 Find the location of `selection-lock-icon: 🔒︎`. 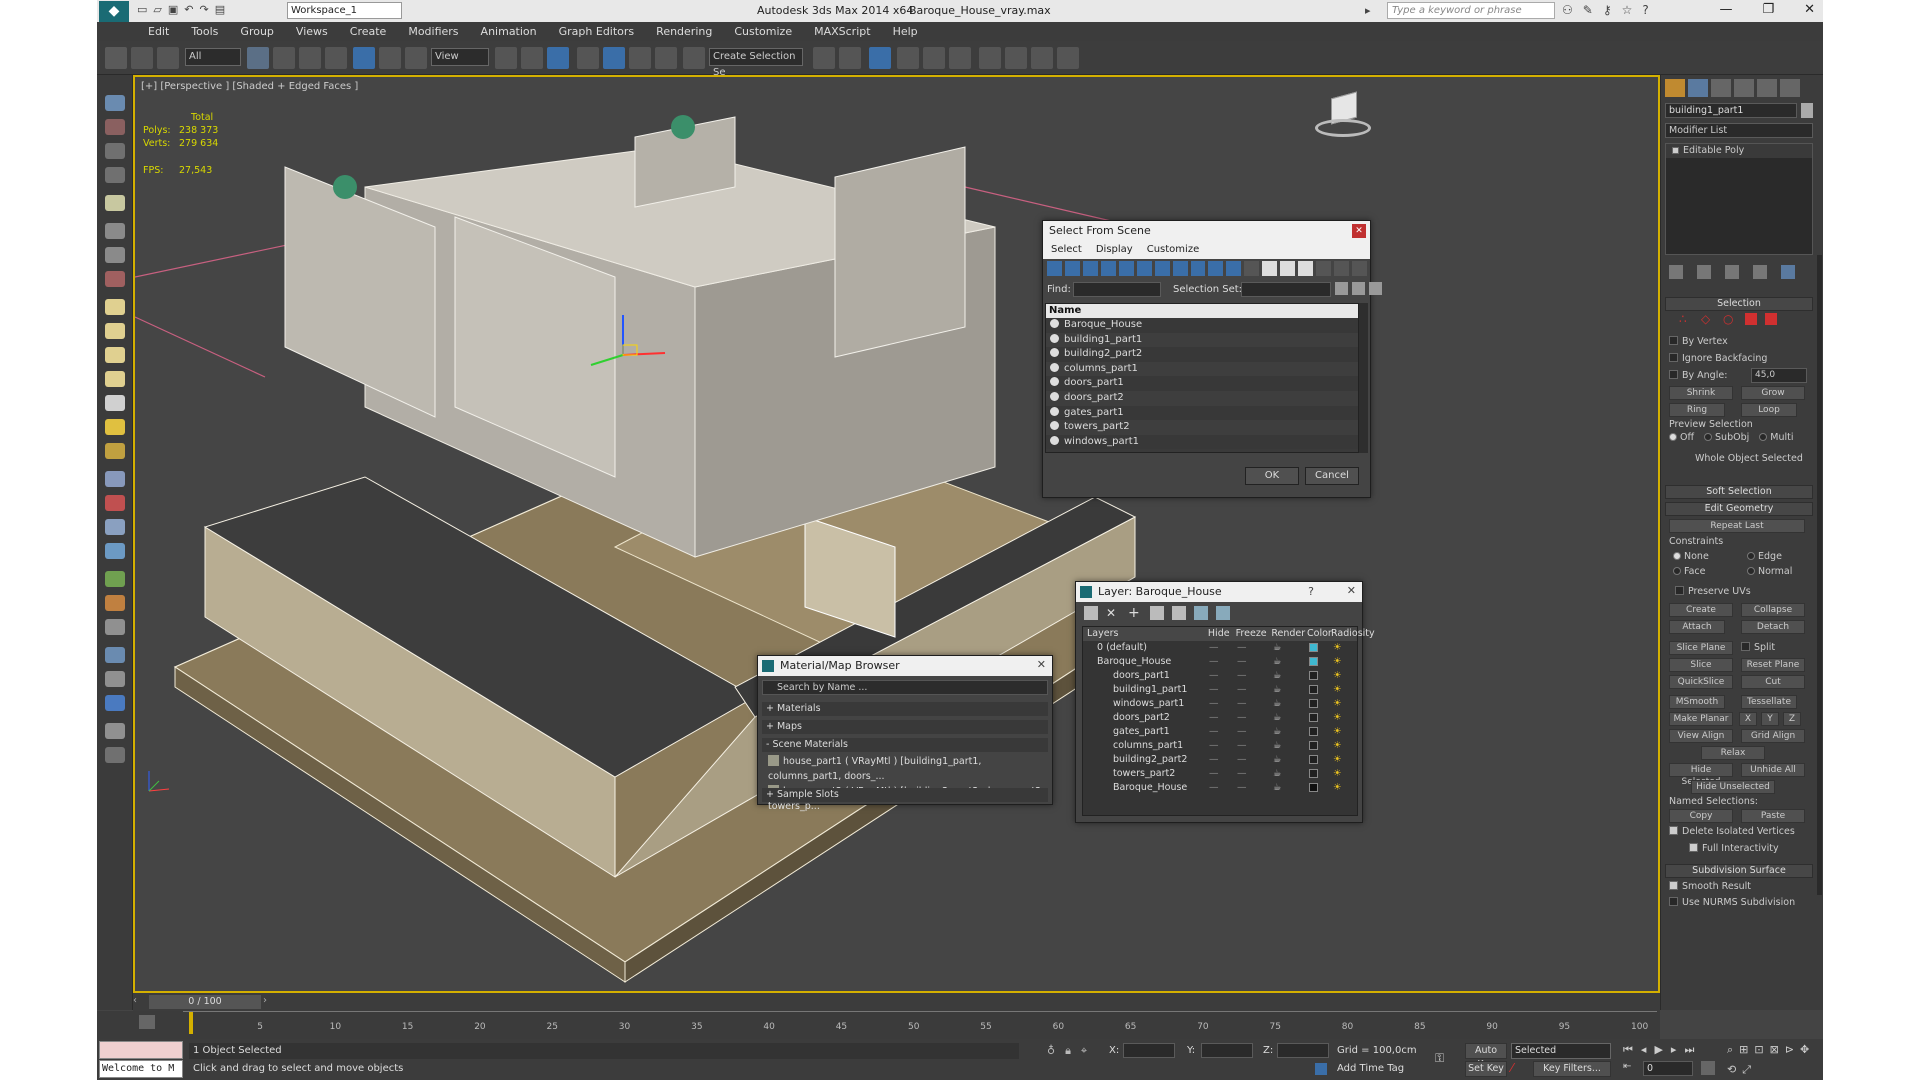

selection-lock-icon: 🔒︎ is located at coordinates (1068, 1051).